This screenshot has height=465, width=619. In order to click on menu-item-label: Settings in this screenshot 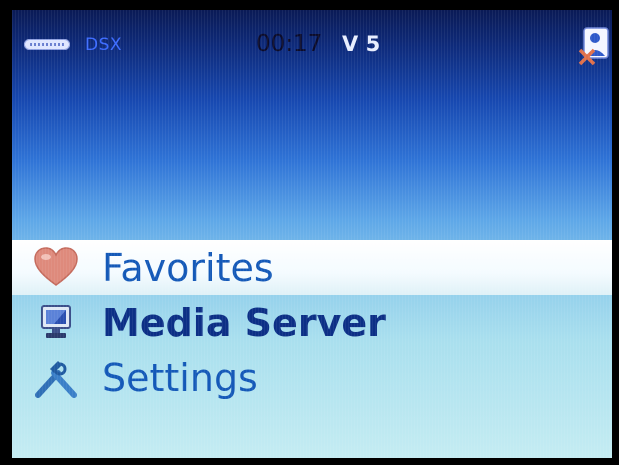, I will do `click(180, 377)`.